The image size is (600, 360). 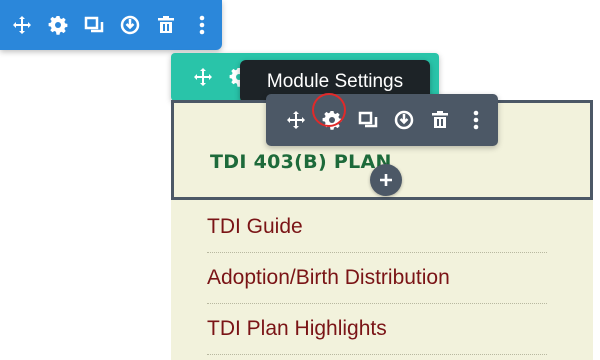 What do you see at coordinates (377, 227) in the screenshot?
I see `list-item-link: TDI Guide` at bounding box center [377, 227].